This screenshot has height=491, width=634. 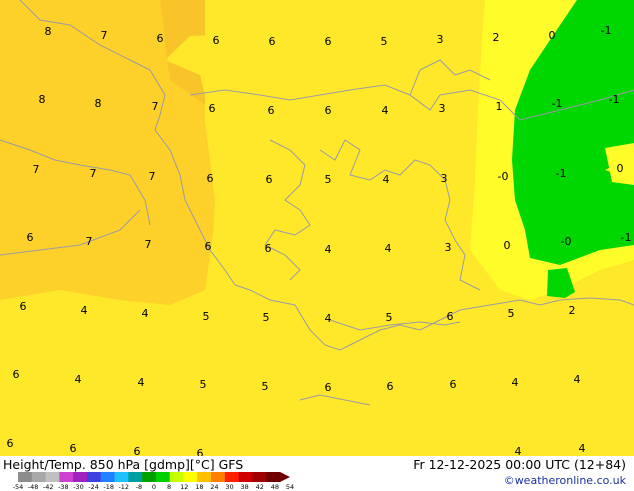 What do you see at coordinates (499, 106) in the screenshot?
I see `temperature-label: 1` at bounding box center [499, 106].